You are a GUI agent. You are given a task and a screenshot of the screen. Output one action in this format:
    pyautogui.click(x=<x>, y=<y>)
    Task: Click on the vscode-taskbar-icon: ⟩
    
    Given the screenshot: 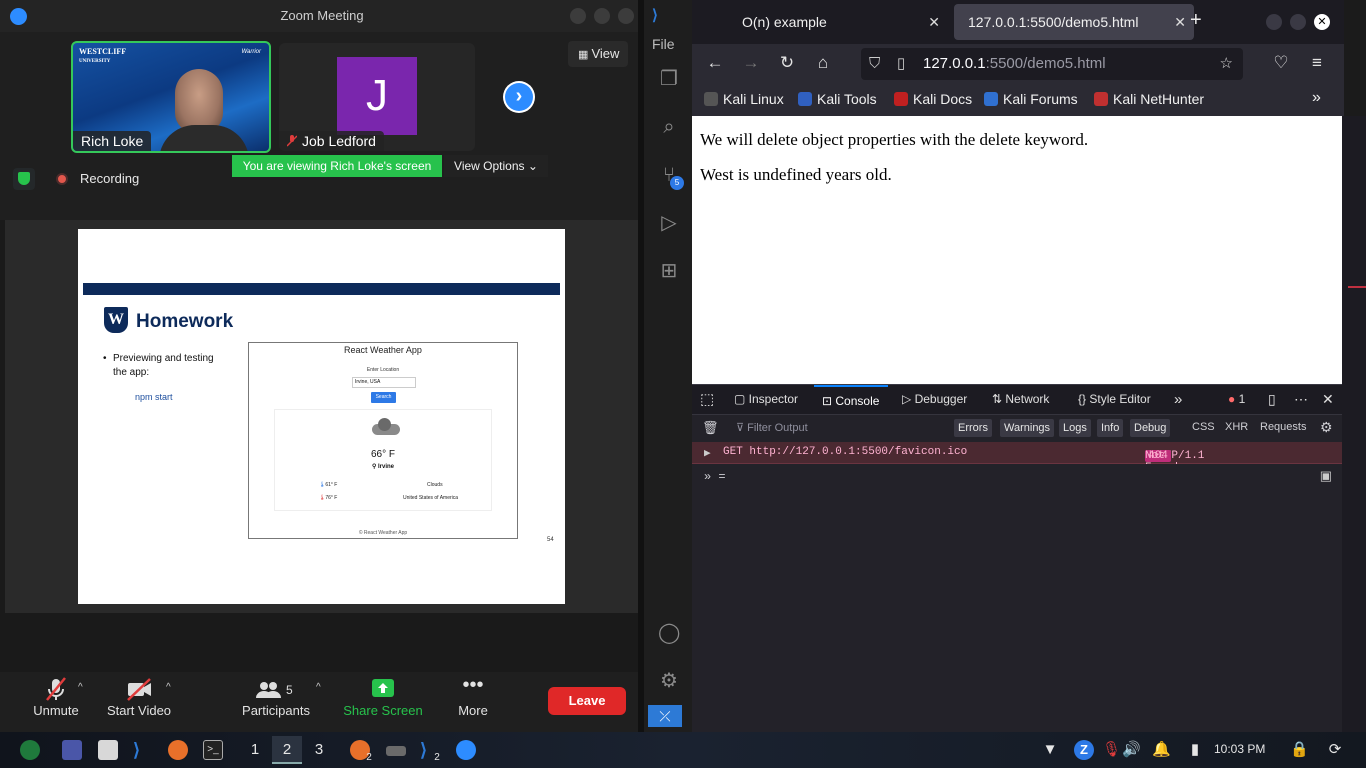 What is the action you would take?
    pyautogui.click(x=143, y=750)
    